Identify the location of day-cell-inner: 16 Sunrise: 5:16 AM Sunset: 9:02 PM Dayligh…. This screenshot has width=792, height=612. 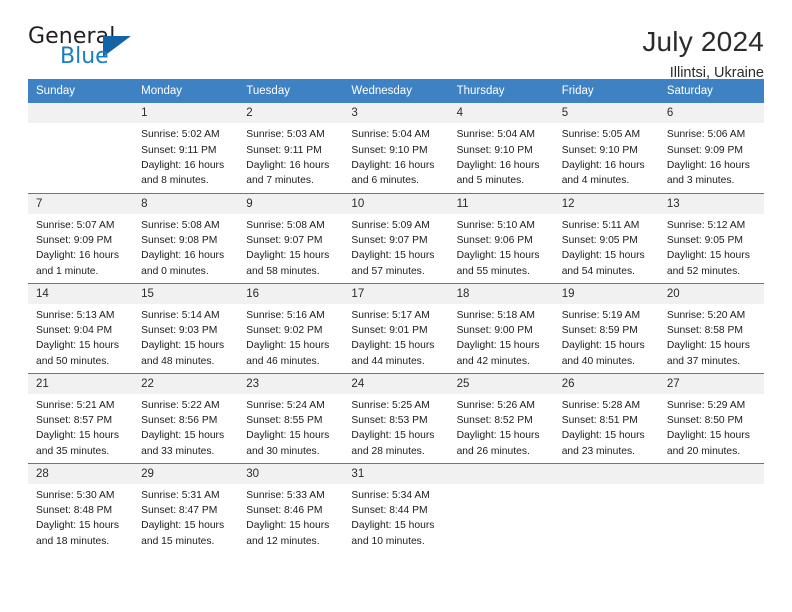
(291, 328).